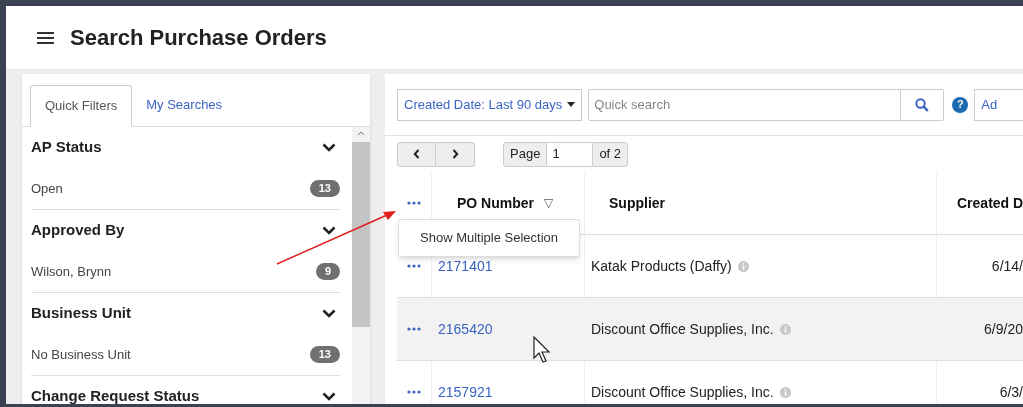 The width and height of the screenshot is (1023, 407). What do you see at coordinates (1003, 329) in the screenshot?
I see `created-date-cell-text: 6/9/20` at bounding box center [1003, 329].